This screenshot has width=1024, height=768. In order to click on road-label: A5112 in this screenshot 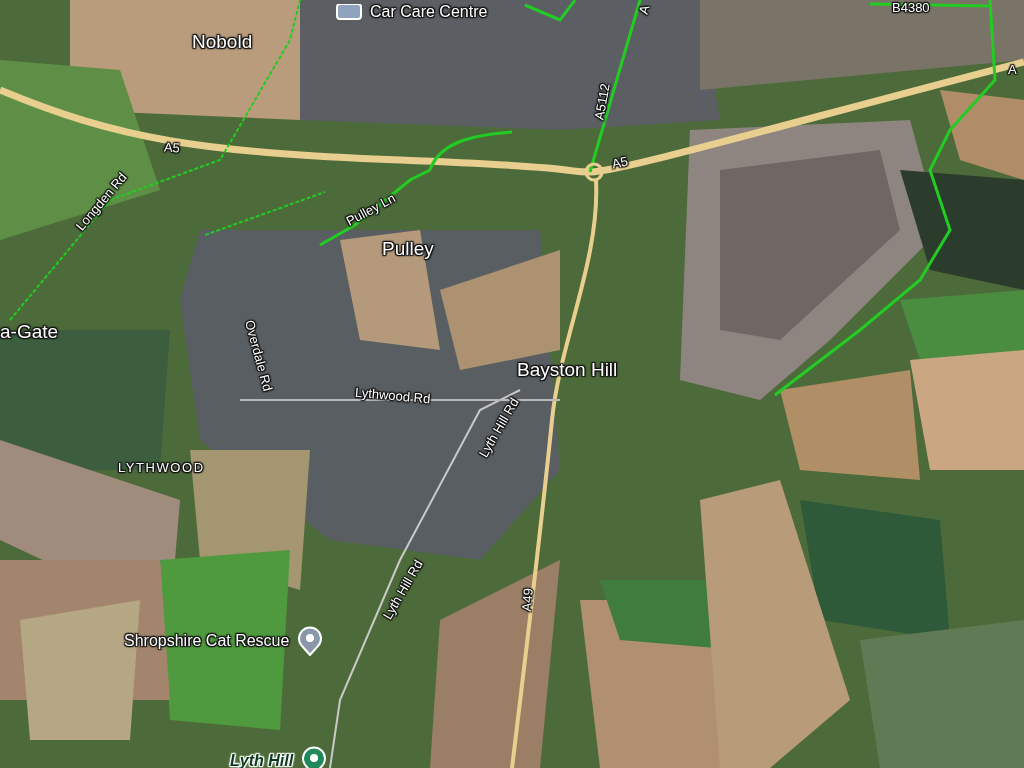, I will do `click(602, 102)`.